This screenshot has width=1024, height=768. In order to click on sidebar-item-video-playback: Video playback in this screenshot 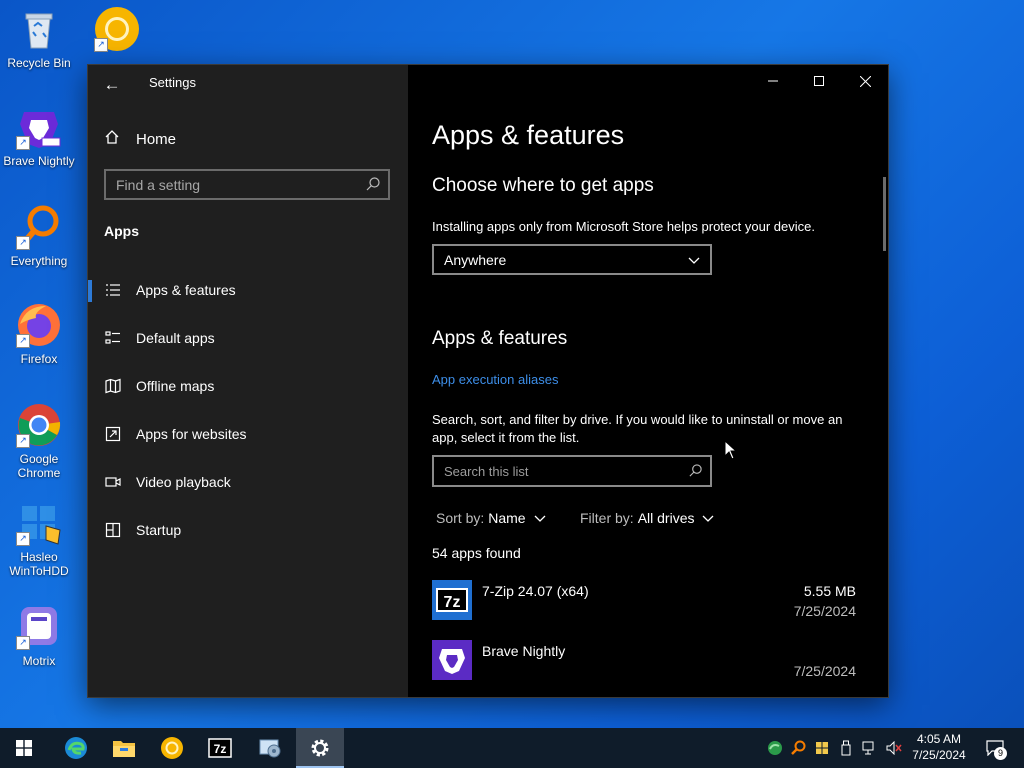, I will do `click(248, 482)`.